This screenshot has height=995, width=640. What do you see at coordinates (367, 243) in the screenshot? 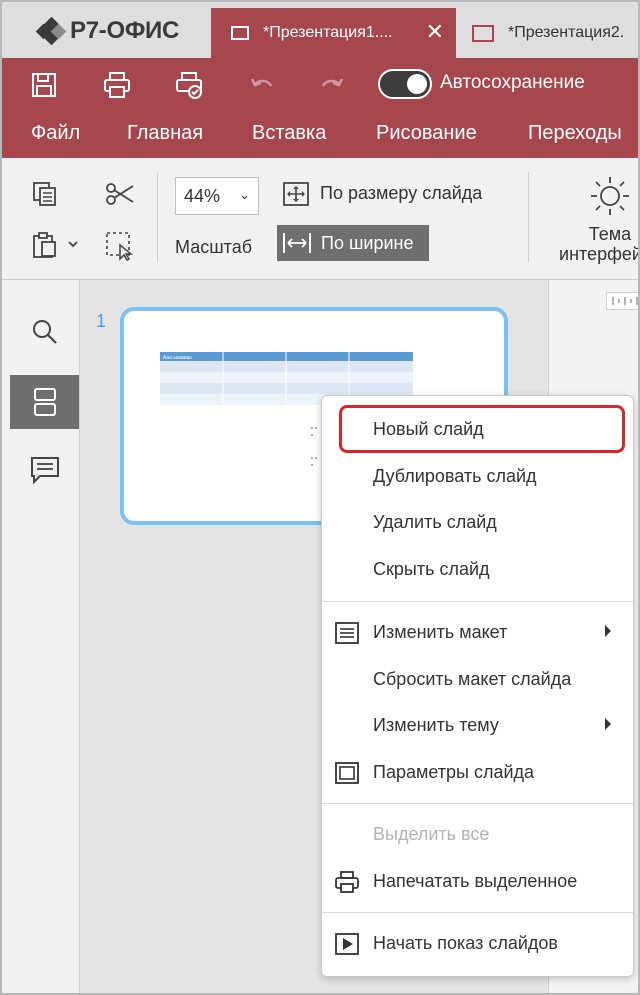
I see `fit-width-label: По ширине` at bounding box center [367, 243].